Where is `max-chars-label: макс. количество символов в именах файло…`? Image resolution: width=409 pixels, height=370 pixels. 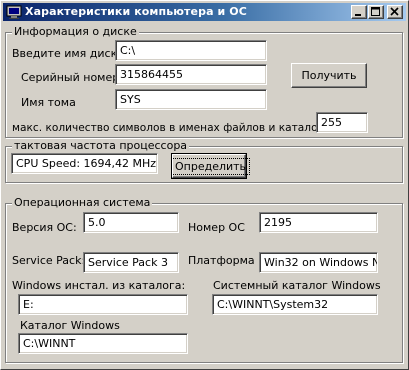 max-chars-label: макс. количество символов в именах файло… is located at coordinates (174, 128).